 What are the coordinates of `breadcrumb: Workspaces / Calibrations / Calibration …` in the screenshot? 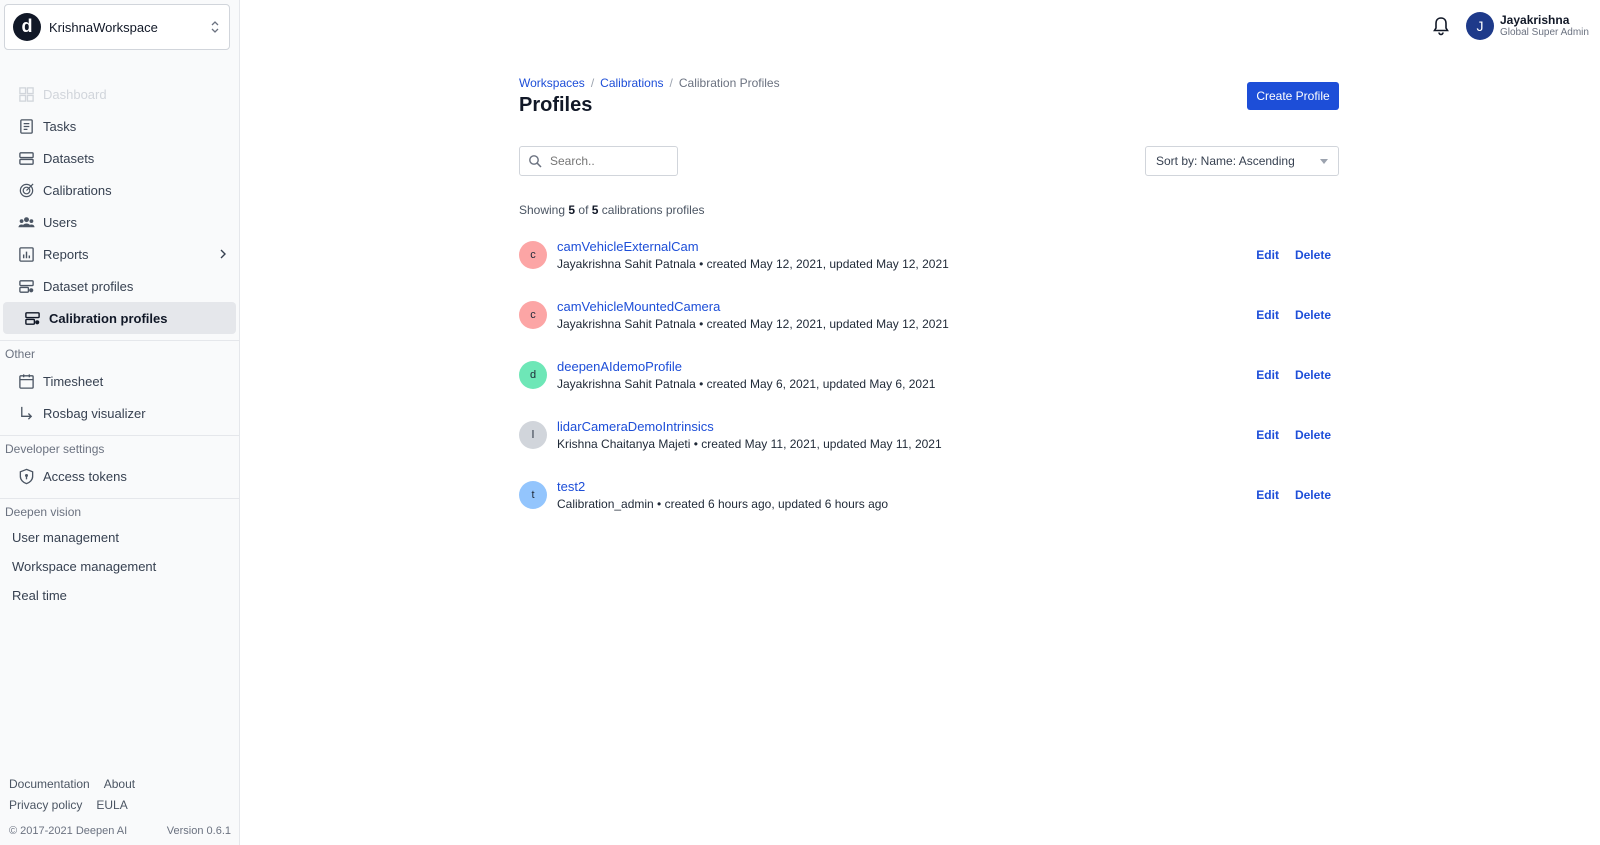 It's located at (649, 83).